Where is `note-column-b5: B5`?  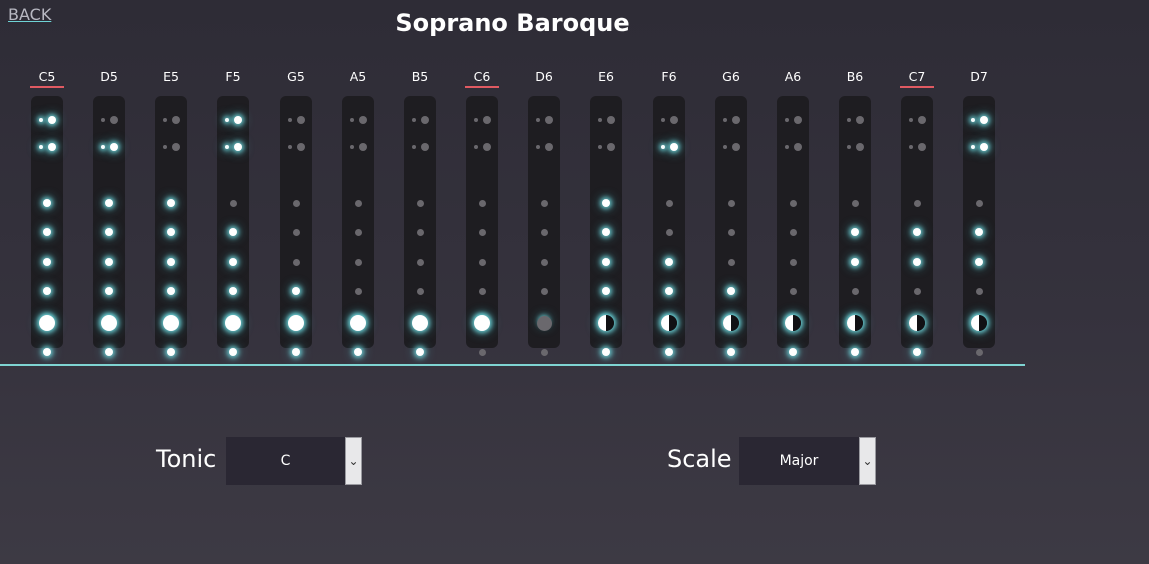
note-column-b5: B5 is located at coordinates (420, 212).